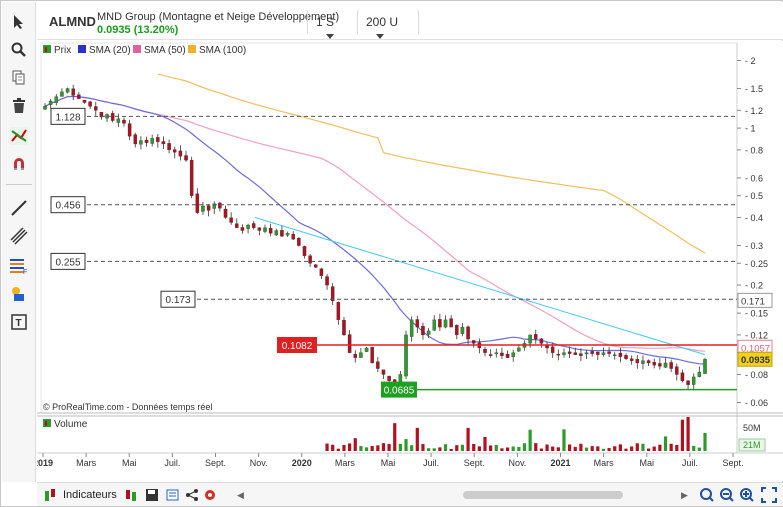 The image size is (783, 507). Describe the element at coordinates (750, 129) in the screenshot. I see `y-tick-label: - 1` at that location.